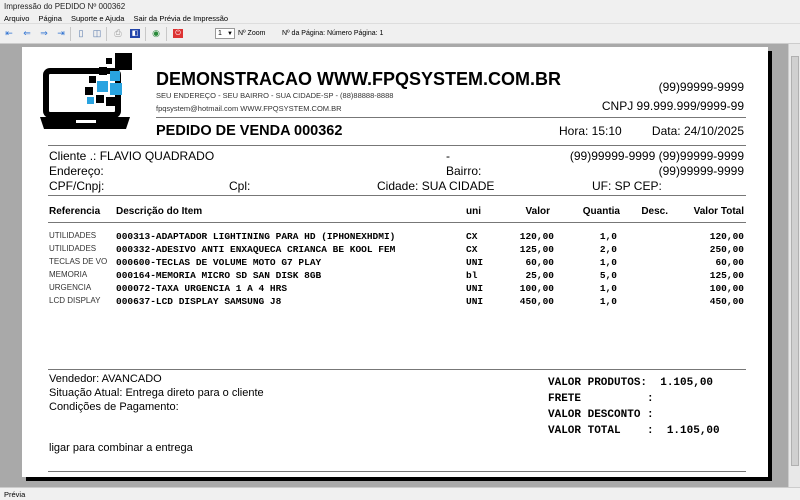 This screenshot has height=500, width=800. What do you see at coordinates (590, 131) in the screenshot?
I see `order-time: Hora: 15:10` at bounding box center [590, 131].